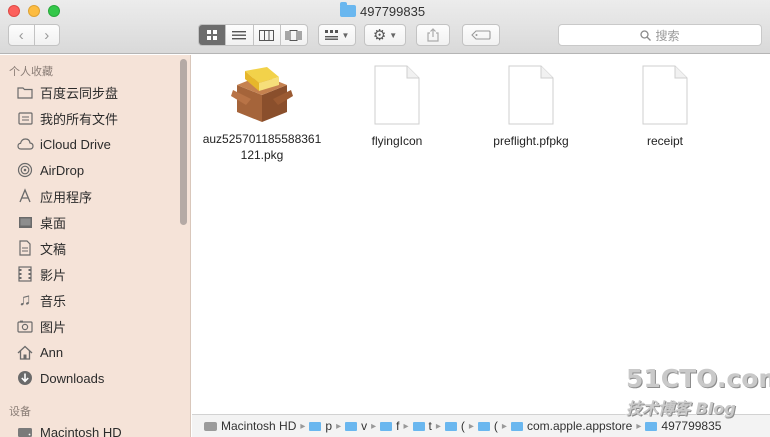  What do you see at coordinates (25, 144) in the screenshot?
I see `cloud-icon` at bounding box center [25, 144].